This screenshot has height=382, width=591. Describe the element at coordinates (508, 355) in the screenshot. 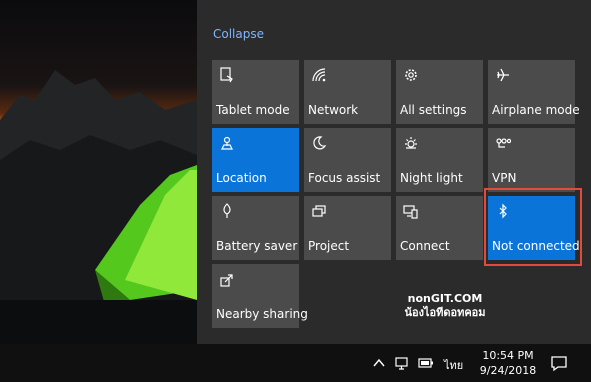

I see `clock-time: 10:54 PM` at that location.